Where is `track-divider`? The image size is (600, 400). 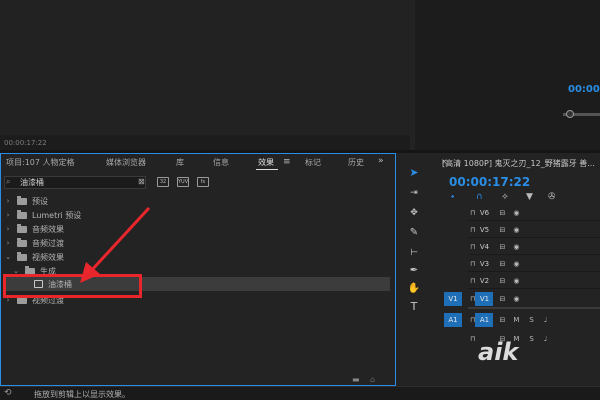 track-divider is located at coordinates (534, 288).